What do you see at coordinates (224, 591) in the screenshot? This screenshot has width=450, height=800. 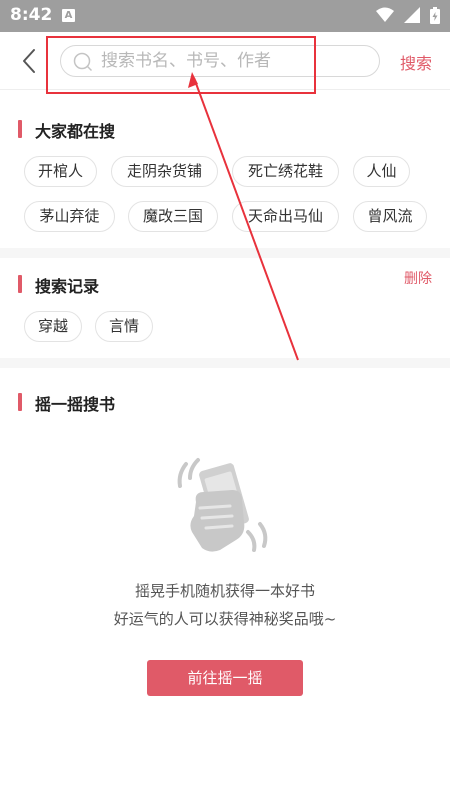 I see `shake-description-line1: 摇晃手机随机获得一本好书` at bounding box center [224, 591].